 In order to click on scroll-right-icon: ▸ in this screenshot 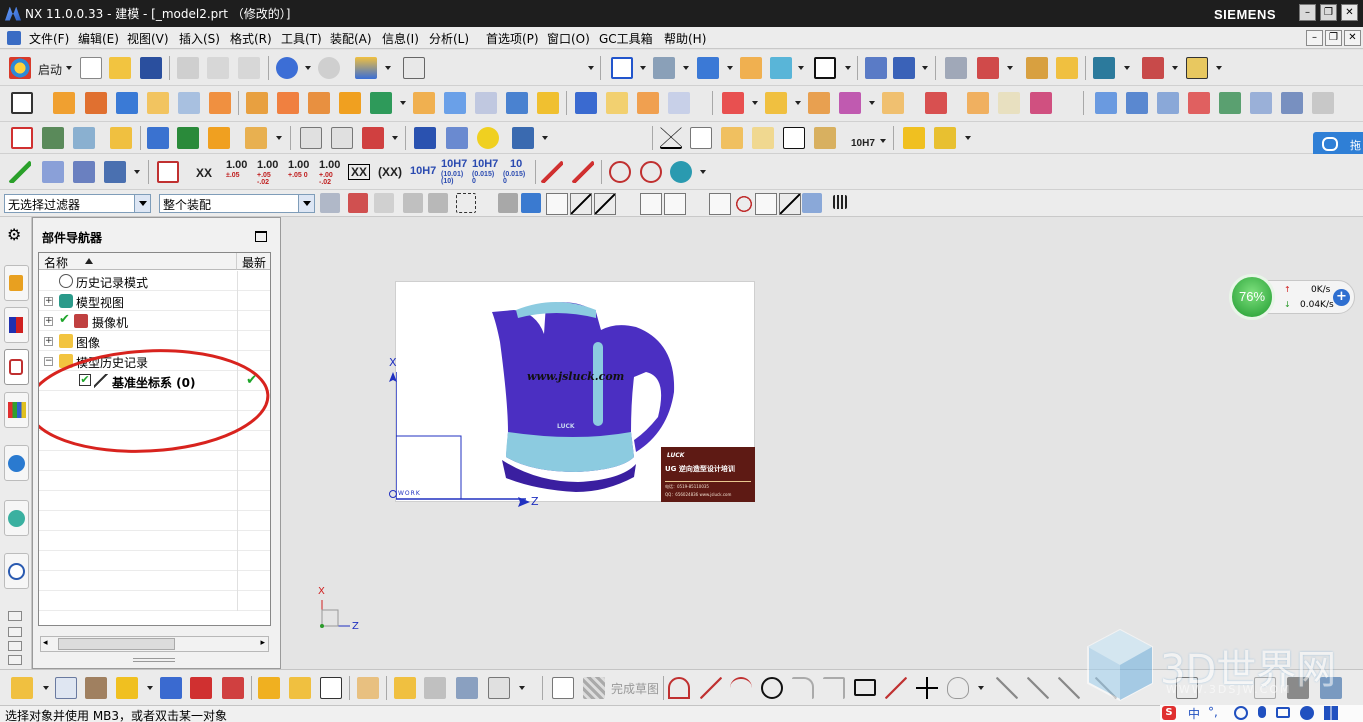, I will do `click(262, 643)`.